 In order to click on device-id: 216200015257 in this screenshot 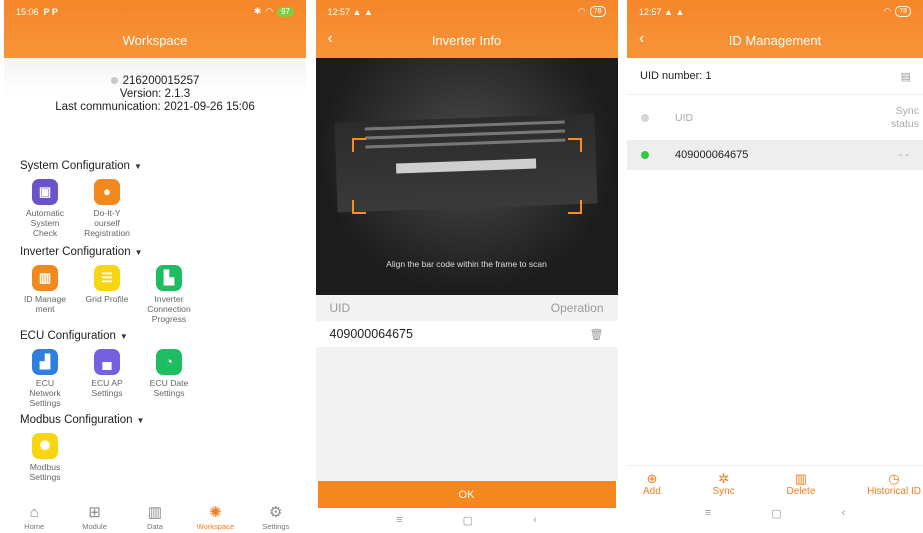, I will do `click(161, 81)`.